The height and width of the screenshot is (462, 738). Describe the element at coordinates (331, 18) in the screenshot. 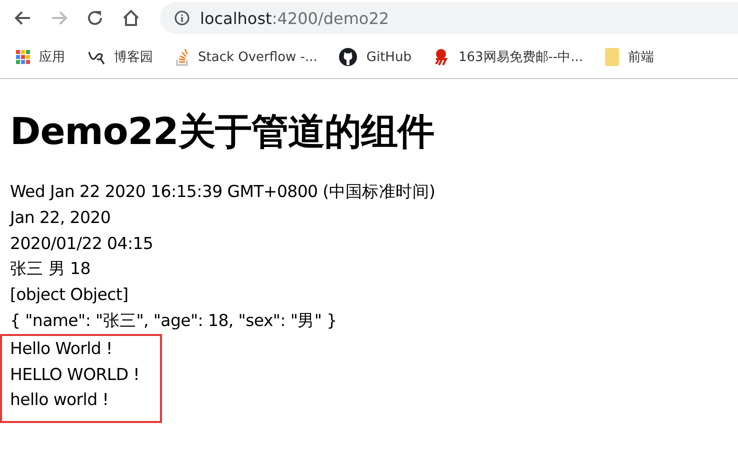

I see `url-path: :4200/demo22` at that location.